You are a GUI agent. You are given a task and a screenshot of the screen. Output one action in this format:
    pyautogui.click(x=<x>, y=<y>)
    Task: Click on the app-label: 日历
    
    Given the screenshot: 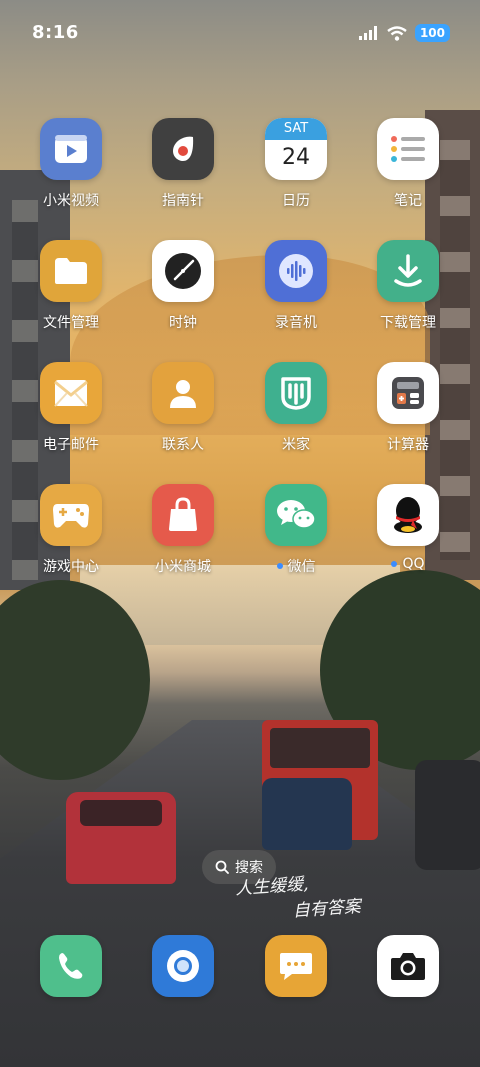 What is the action you would take?
    pyautogui.click(x=296, y=201)
    